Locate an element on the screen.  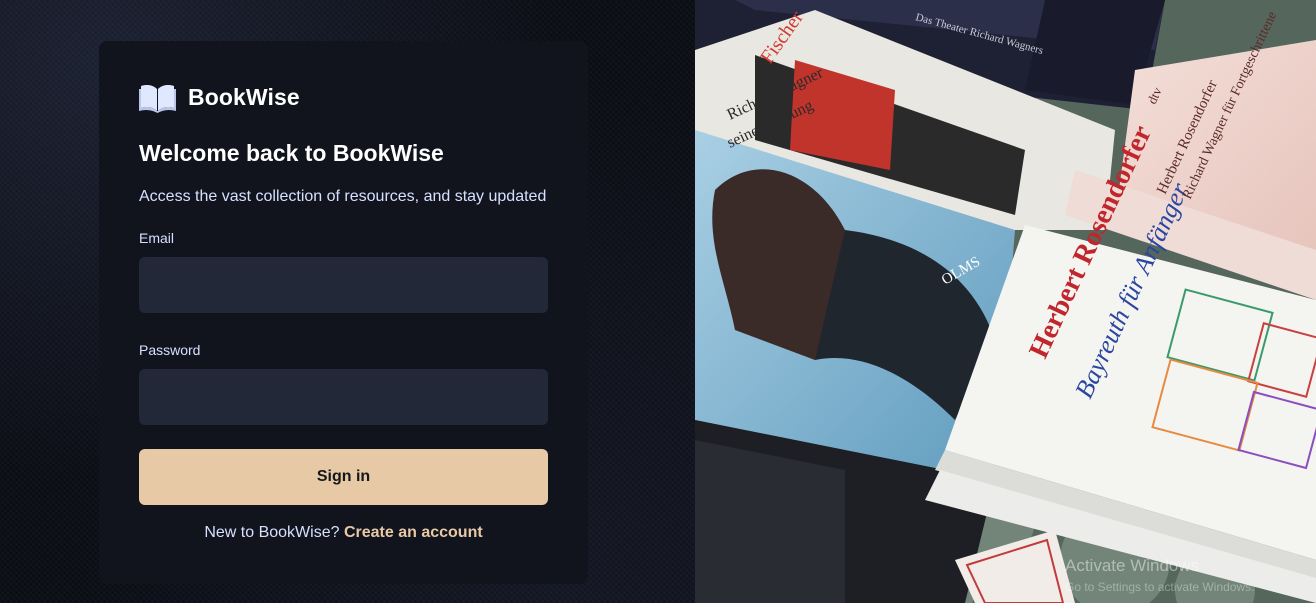
password-field is located at coordinates (343, 397).